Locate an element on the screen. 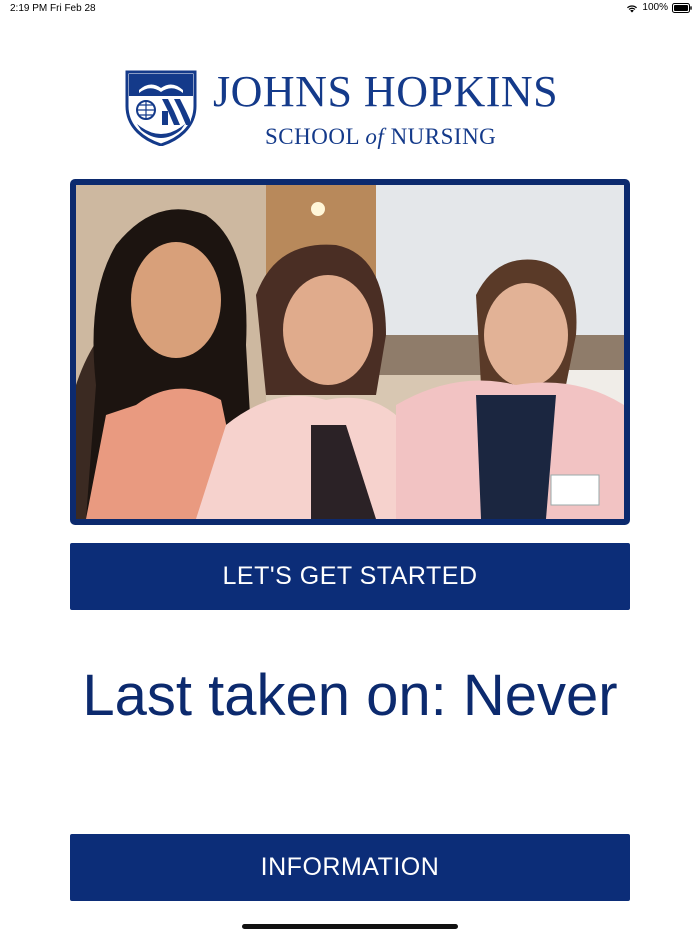 This screenshot has height=934, width=700. battery-percent: 100% is located at coordinates (655, 7).